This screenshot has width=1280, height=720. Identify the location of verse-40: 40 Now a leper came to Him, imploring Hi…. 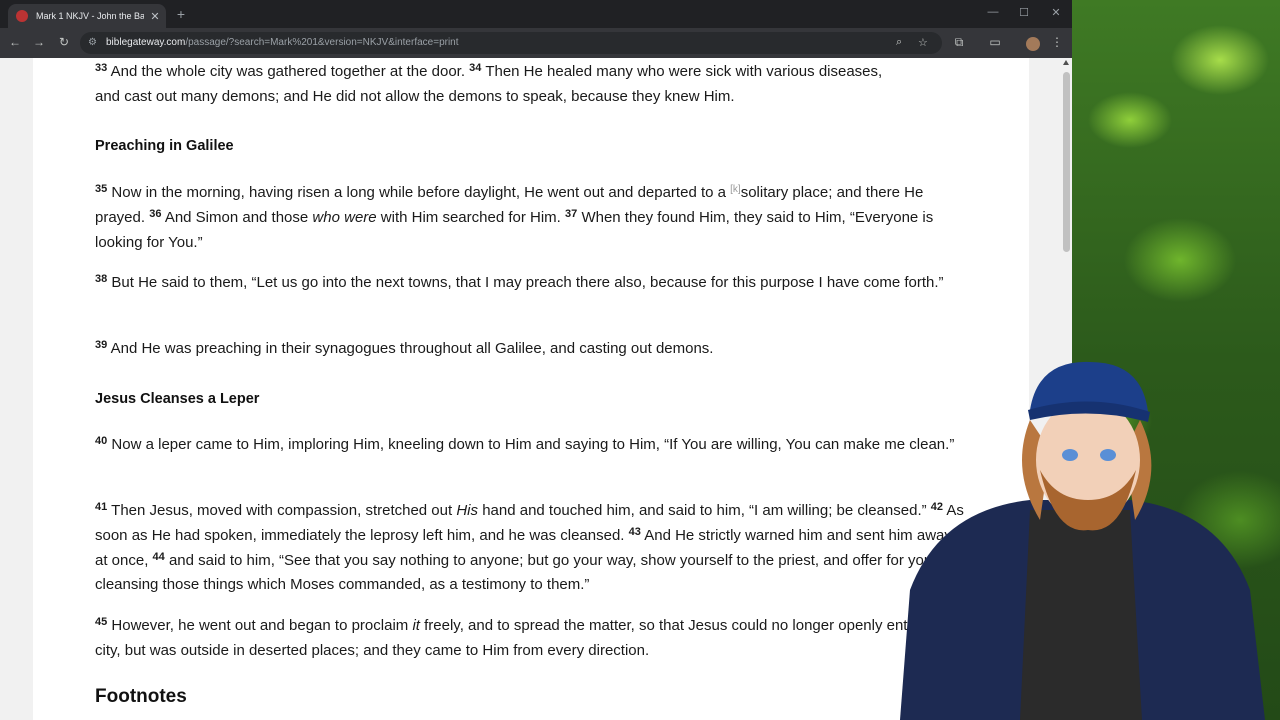
(525, 444).